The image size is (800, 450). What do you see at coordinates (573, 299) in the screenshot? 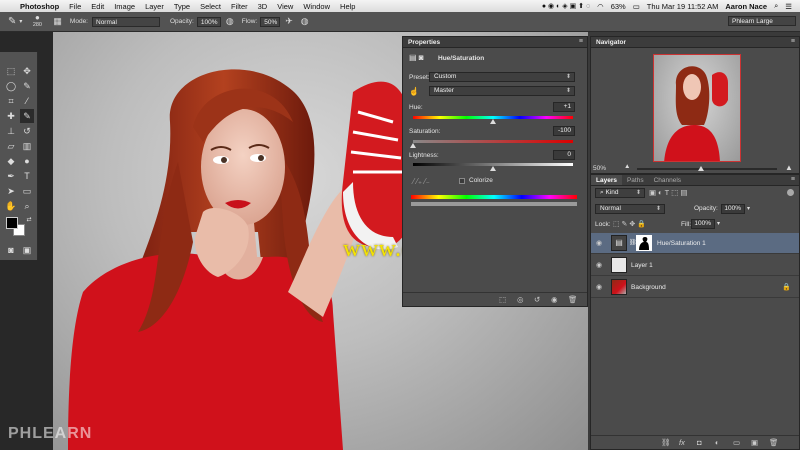
I see `delete-icon: 🗑` at bounding box center [573, 299].